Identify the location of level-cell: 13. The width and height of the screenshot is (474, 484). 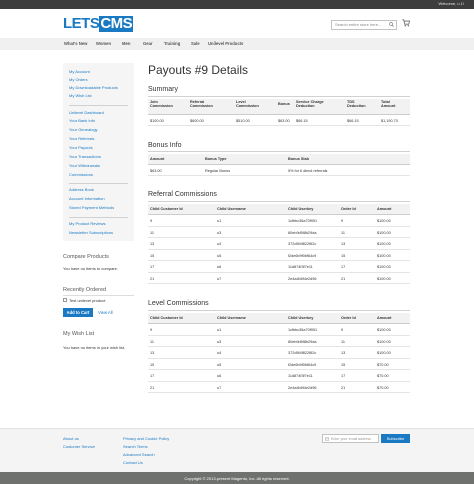
(152, 353).